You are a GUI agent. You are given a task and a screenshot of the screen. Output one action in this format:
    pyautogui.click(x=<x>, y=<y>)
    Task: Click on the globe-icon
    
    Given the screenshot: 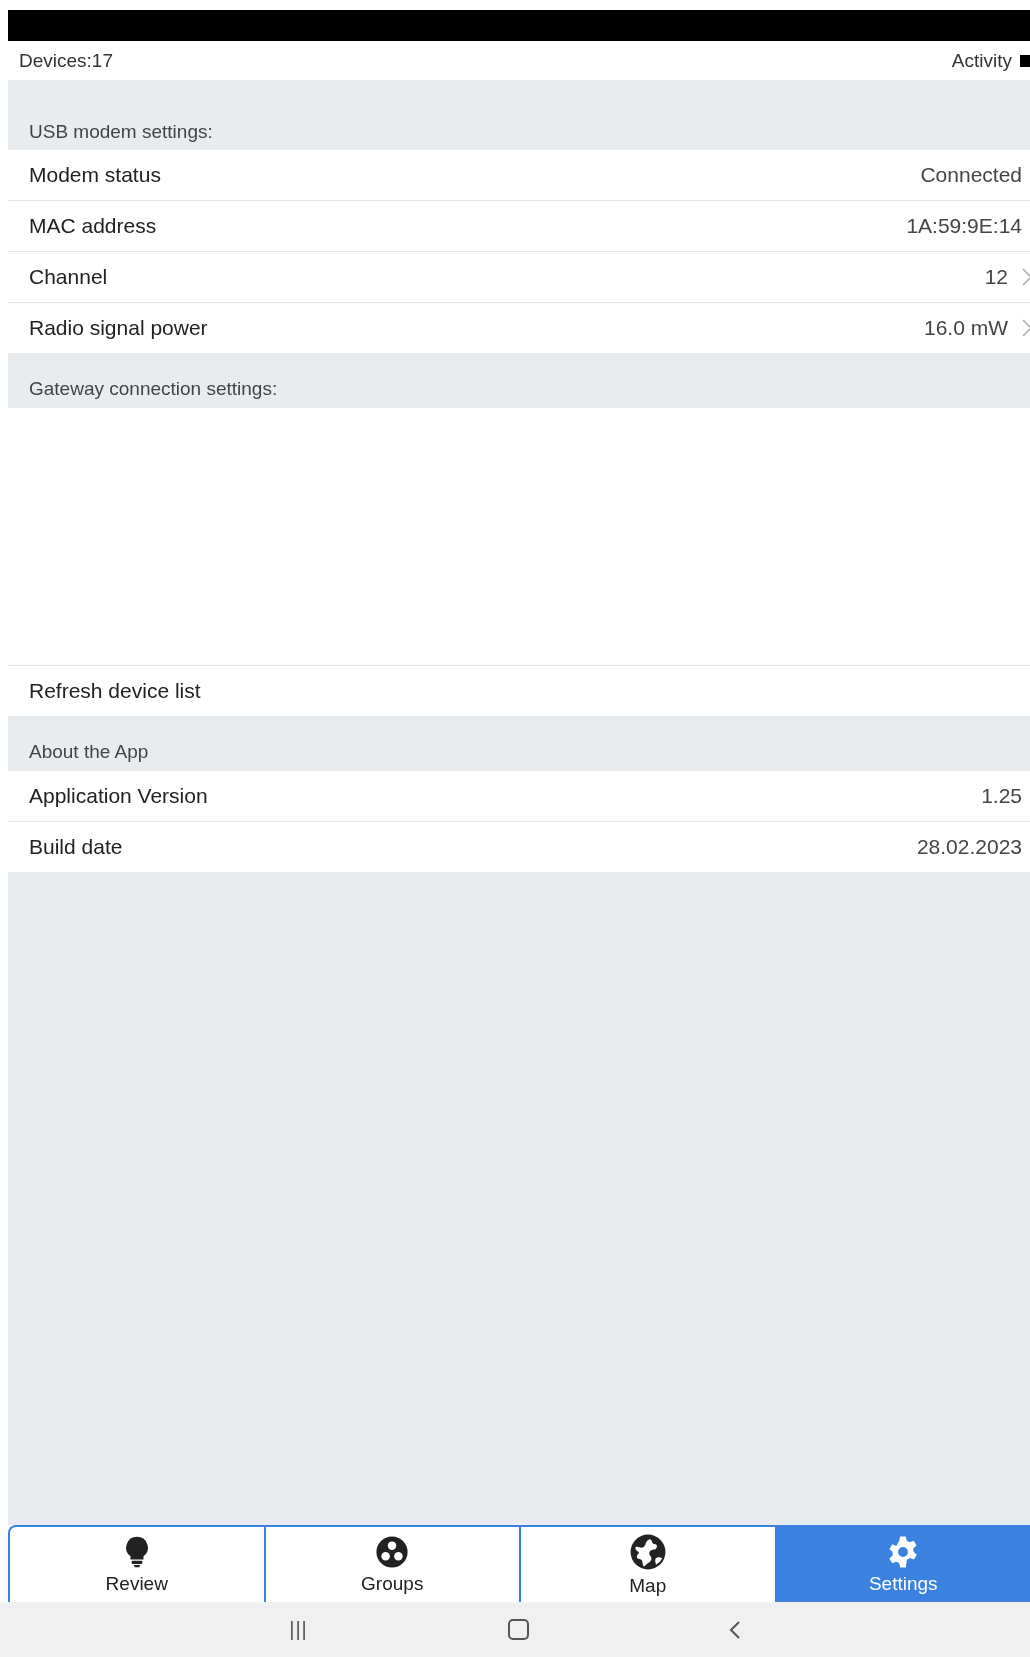 What is the action you would take?
    pyautogui.click(x=647, y=1551)
    